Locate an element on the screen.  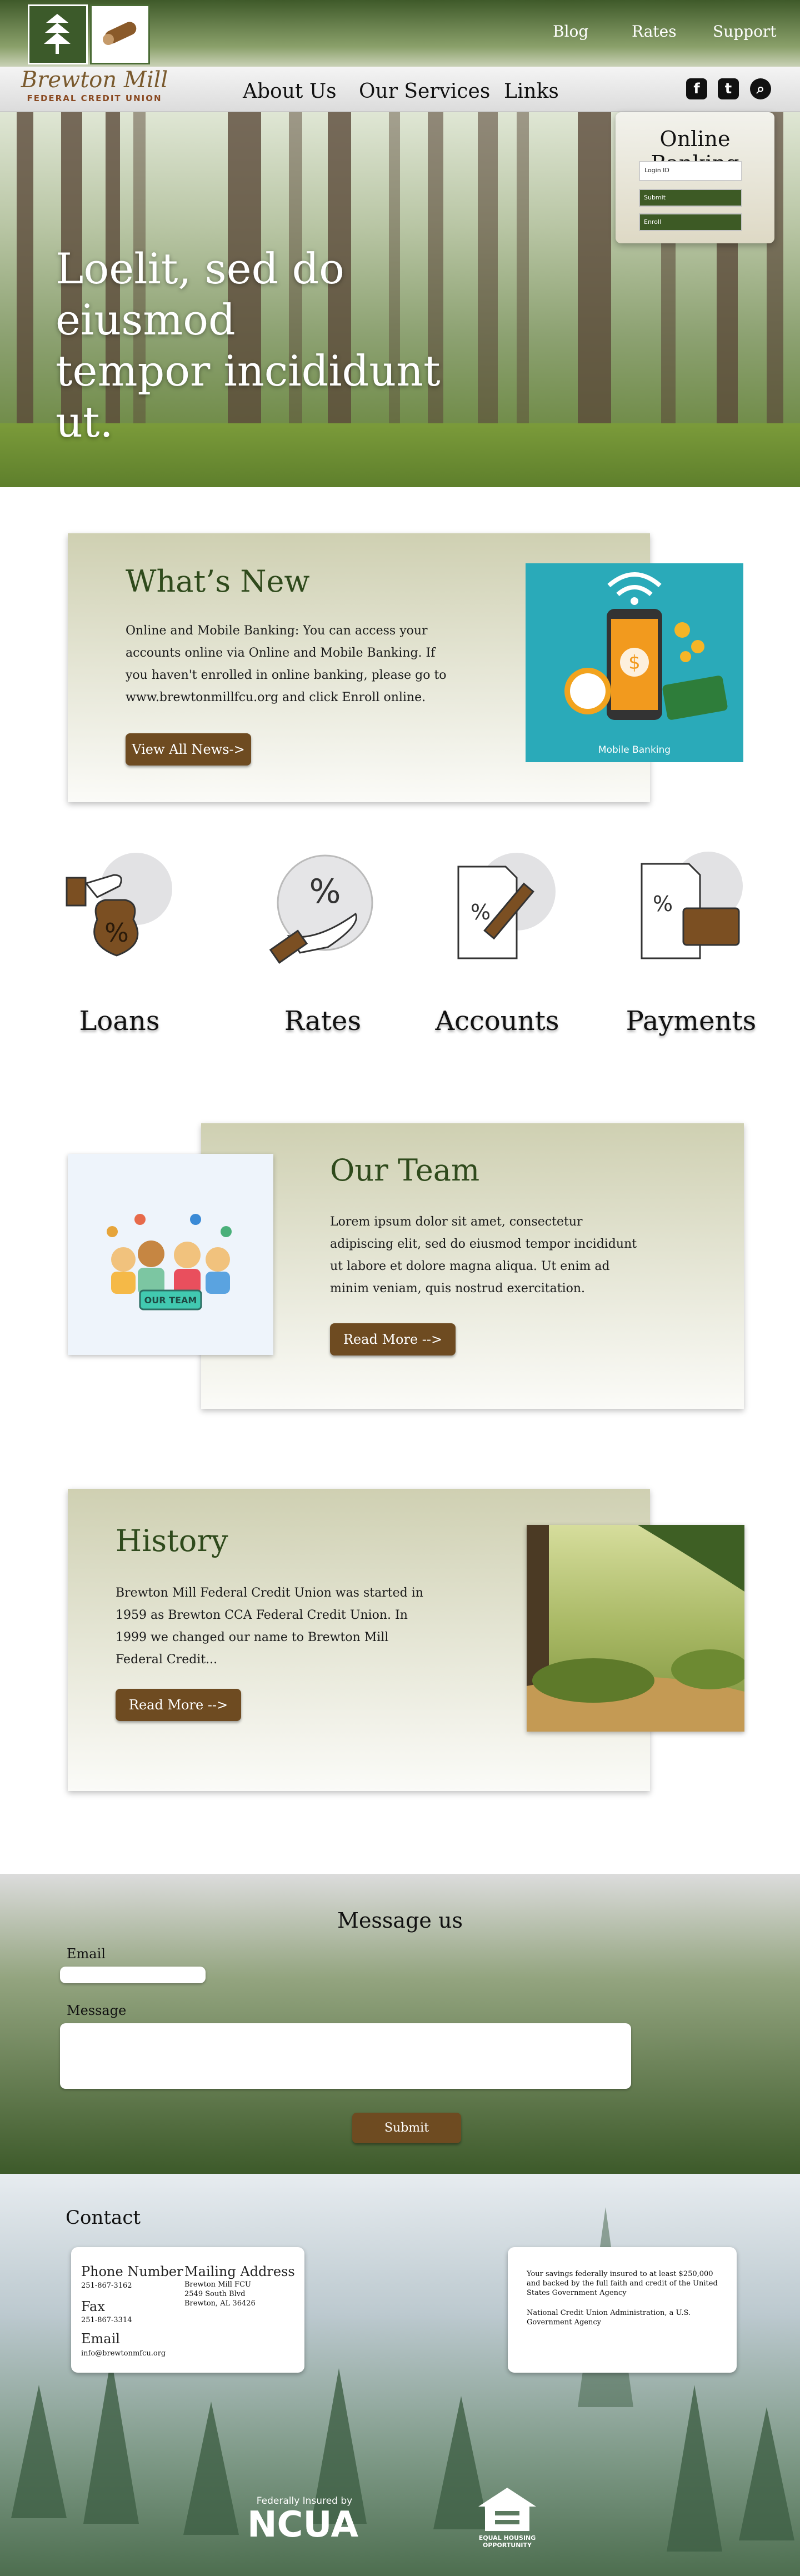
accounts-document-pen-icon: % is located at coordinates (509, 908).